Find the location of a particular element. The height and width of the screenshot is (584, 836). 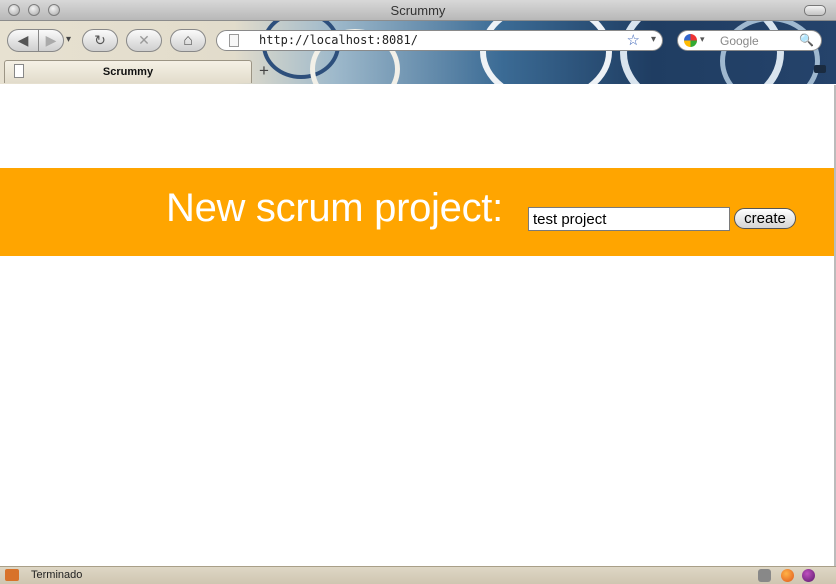

tab-scrummy: Scrummy is located at coordinates (128, 71).